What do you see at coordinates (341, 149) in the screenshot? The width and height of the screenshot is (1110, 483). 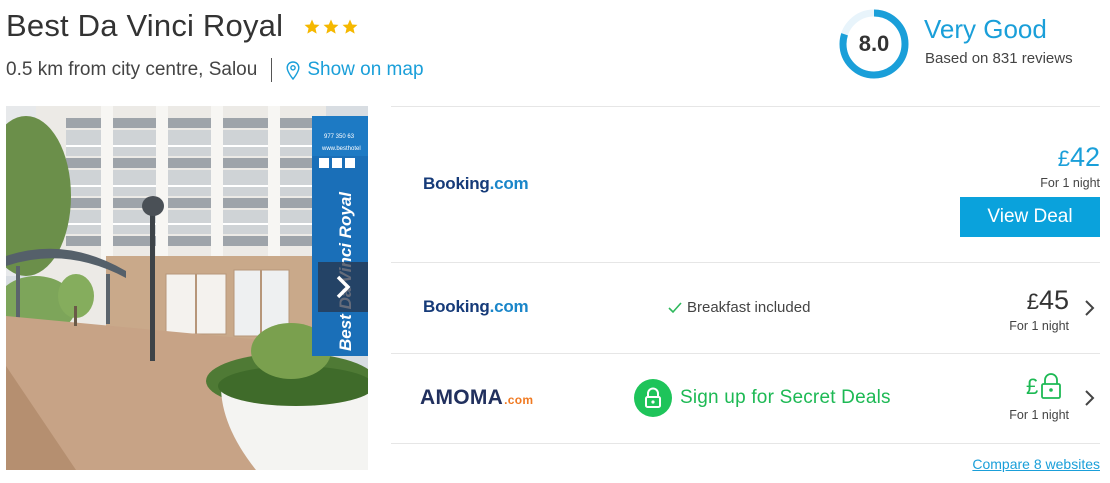 I see `sign-web: www.besthotel` at bounding box center [341, 149].